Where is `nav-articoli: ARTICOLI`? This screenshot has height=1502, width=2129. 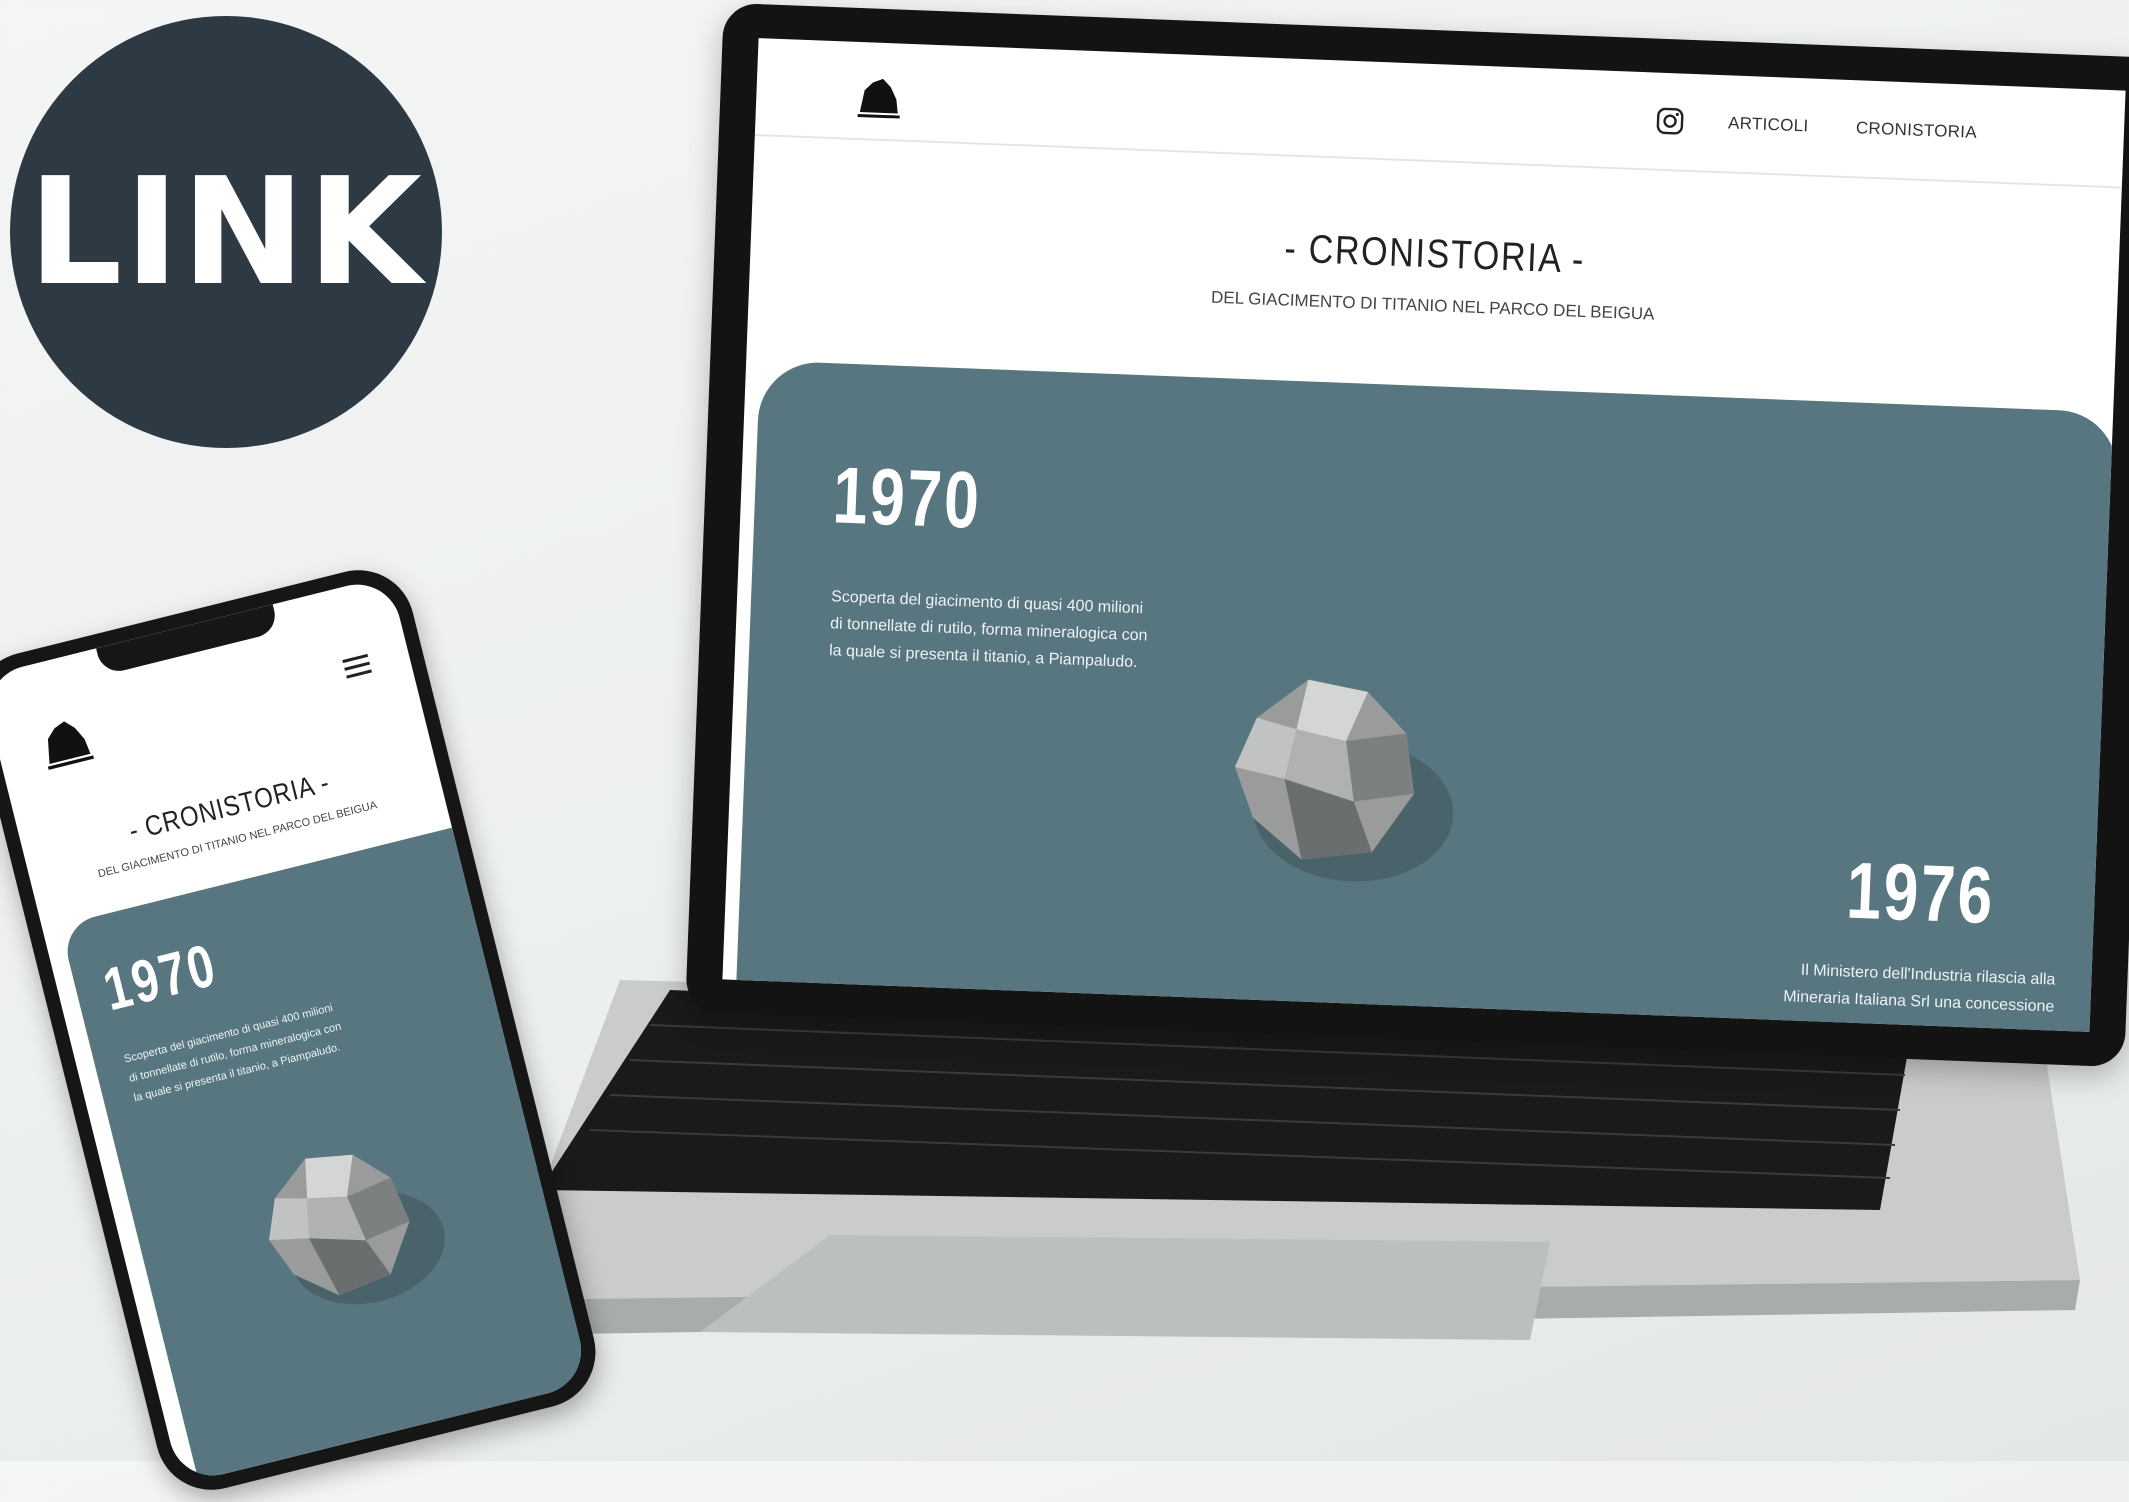 nav-articoli: ARTICOLI is located at coordinates (1768, 124).